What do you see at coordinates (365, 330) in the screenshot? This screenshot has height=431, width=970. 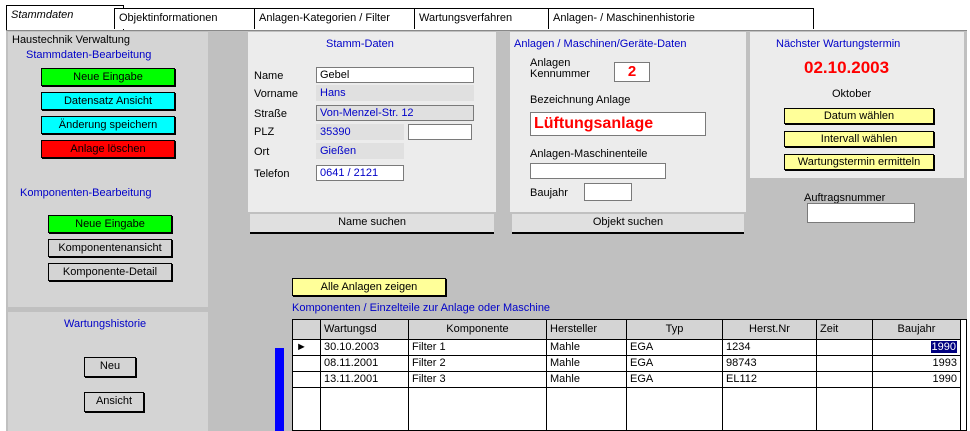 I see `col-header-wartung: Wartungsd` at bounding box center [365, 330].